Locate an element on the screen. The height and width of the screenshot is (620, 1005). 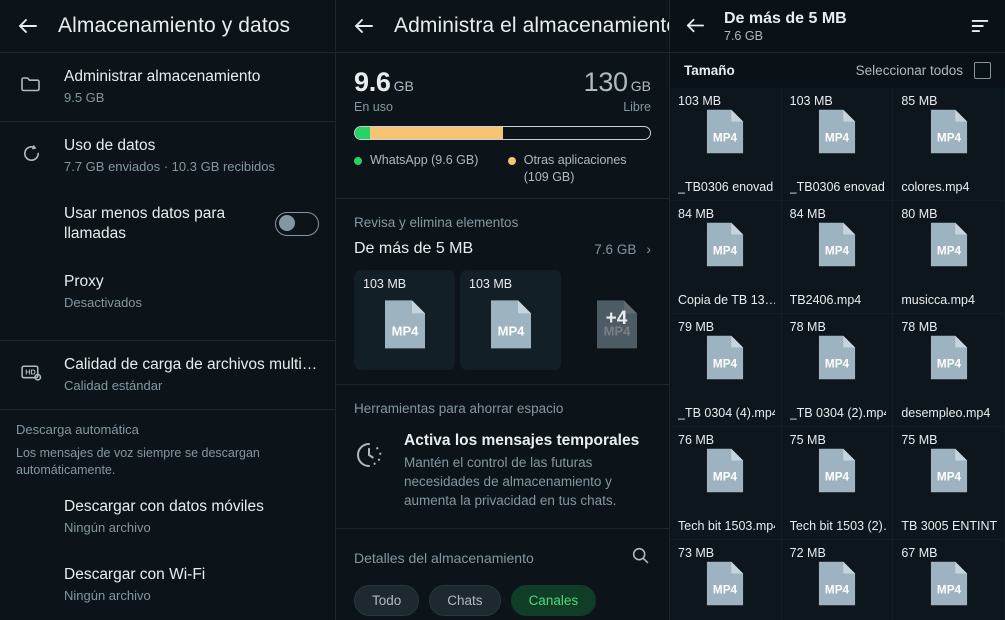
item-title: Usar menos datos para llamadas is located at coordinates (145, 223).